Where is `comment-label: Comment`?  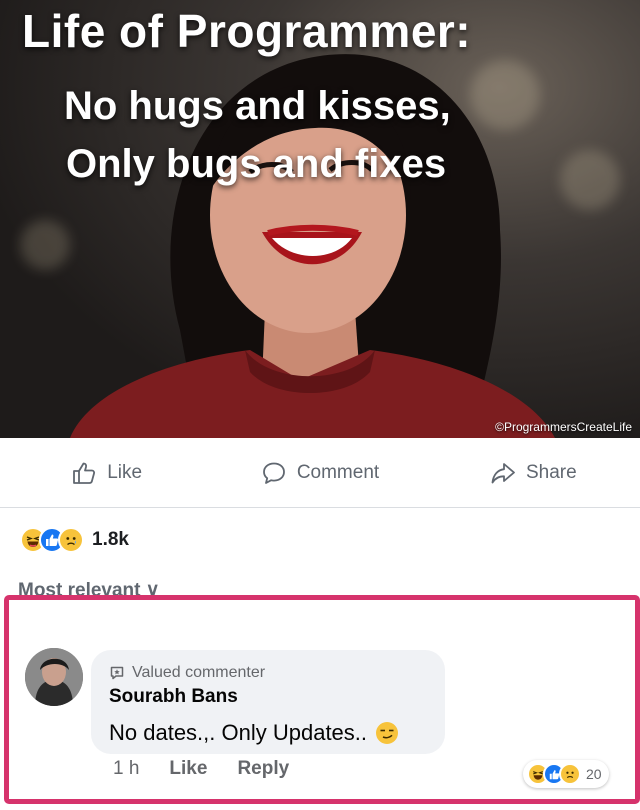 comment-label: Comment is located at coordinates (338, 472).